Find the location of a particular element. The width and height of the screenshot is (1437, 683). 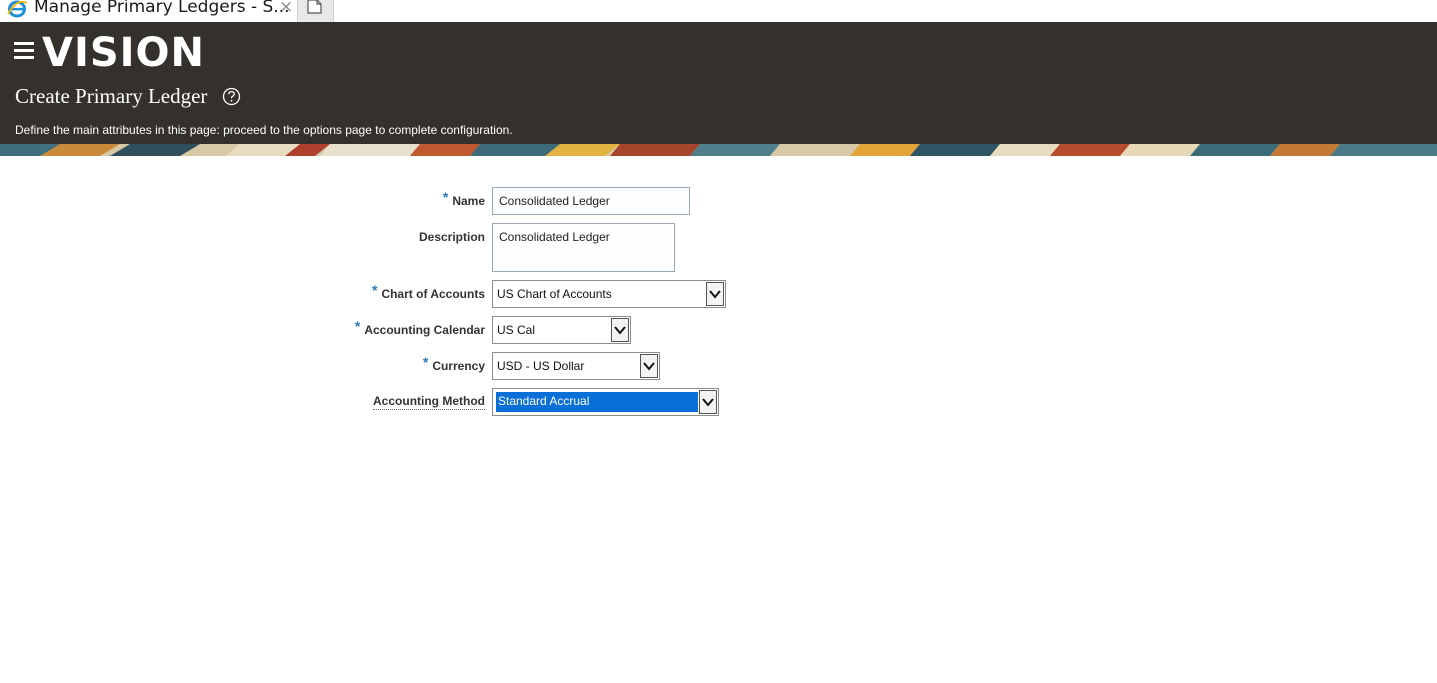

chart-of-accounts-label: * Chart of Accounts is located at coordinates (412, 291).